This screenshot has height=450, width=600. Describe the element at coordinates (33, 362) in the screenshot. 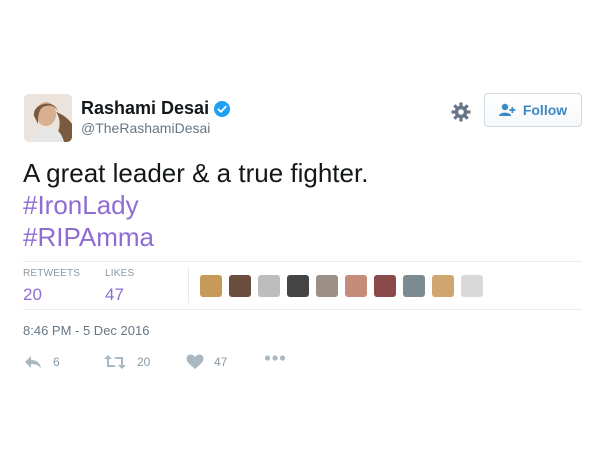

I see `reply-icon` at that location.